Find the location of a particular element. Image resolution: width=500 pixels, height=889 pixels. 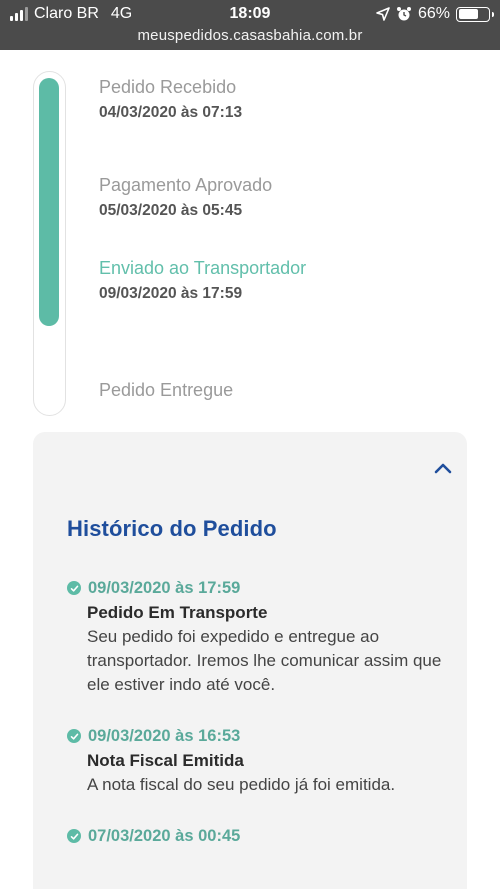

battery-percent: 66% is located at coordinates (433, 13).